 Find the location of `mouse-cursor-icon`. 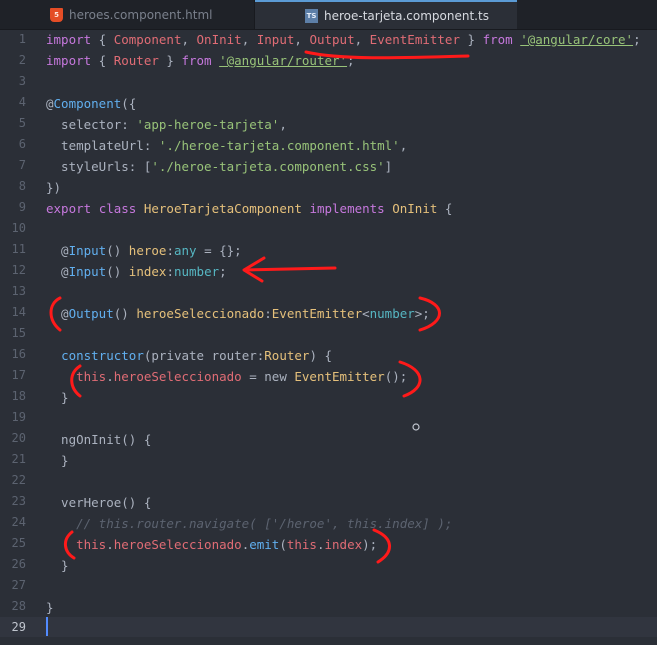

mouse-cursor-icon is located at coordinates (416, 427).